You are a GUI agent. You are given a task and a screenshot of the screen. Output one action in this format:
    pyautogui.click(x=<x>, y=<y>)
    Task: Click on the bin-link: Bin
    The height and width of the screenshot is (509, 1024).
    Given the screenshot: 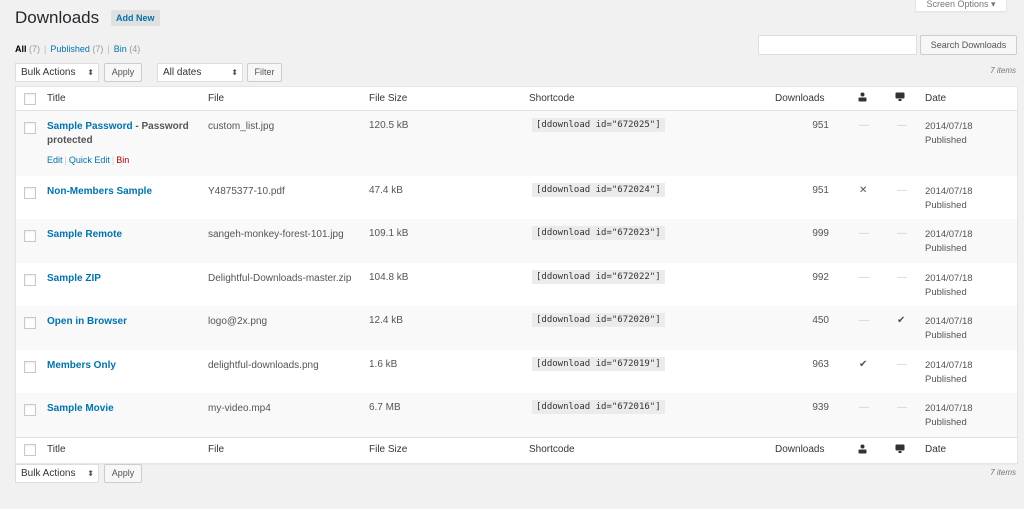 What is the action you would take?
    pyautogui.click(x=122, y=160)
    